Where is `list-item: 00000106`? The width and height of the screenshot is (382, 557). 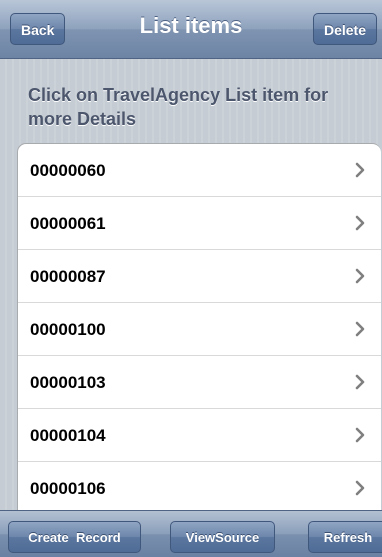 list-item: 00000106 is located at coordinates (199, 486).